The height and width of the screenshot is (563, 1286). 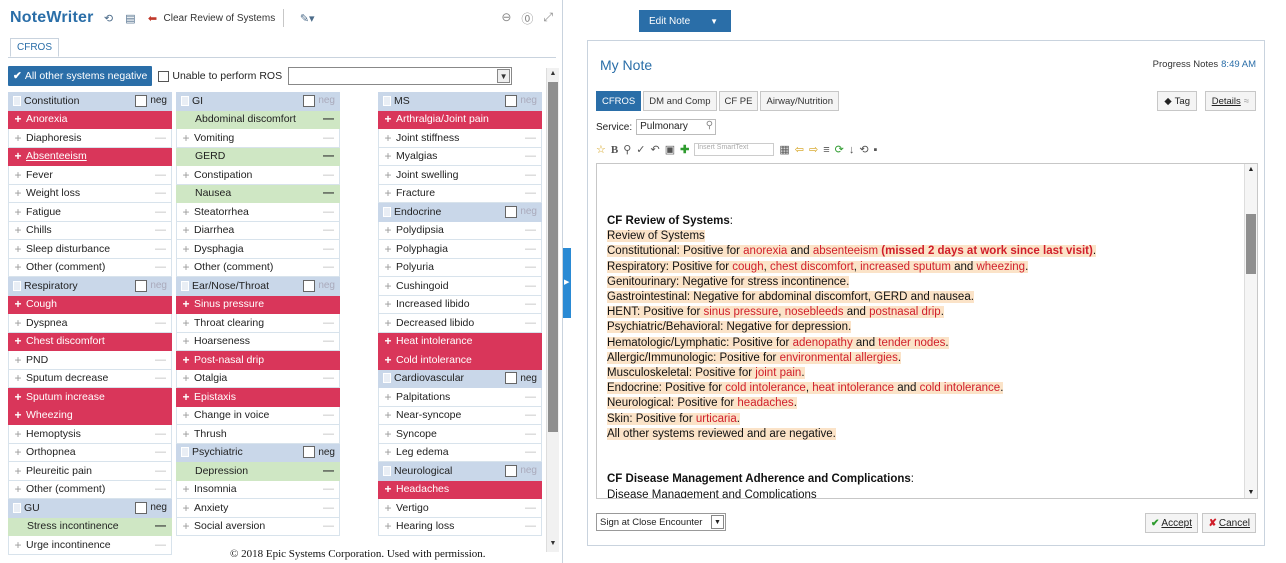 What do you see at coordinates (552, 310) in the screenshot?
I see `ros-scrollbar: ▲ ▼` at bounding box center [552, 310].